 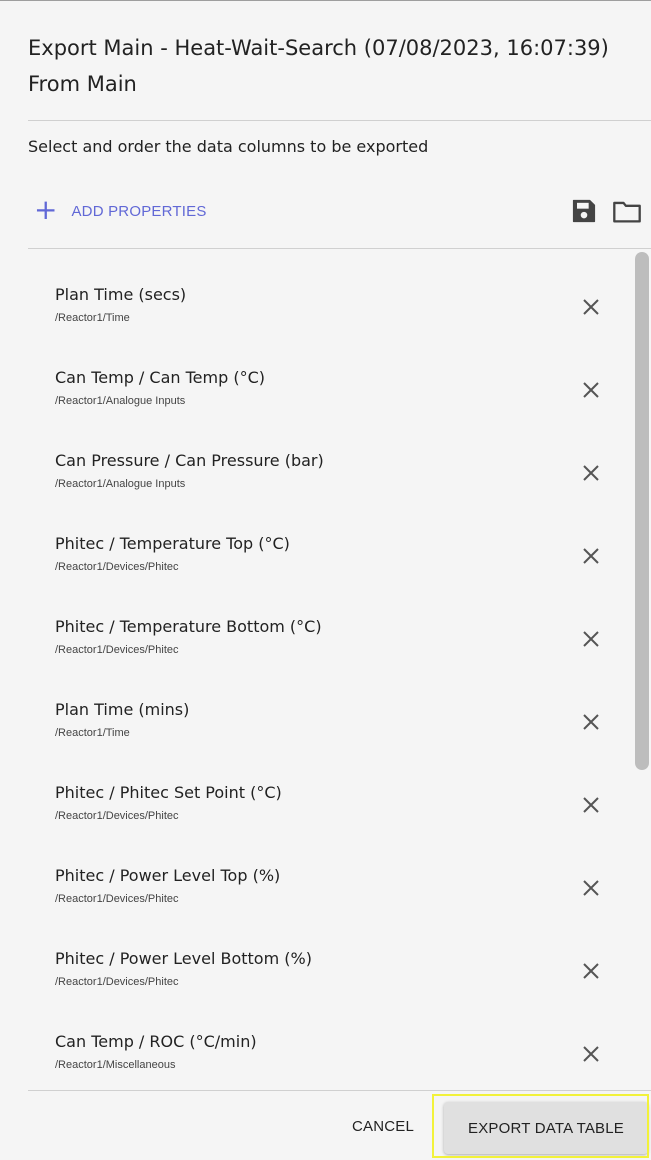 What do you see at coordinates (189, 460) in the screenshot?
I see `column-title: Can Pressure / Can Pressure (bar)` at bounding box center [189, 460].